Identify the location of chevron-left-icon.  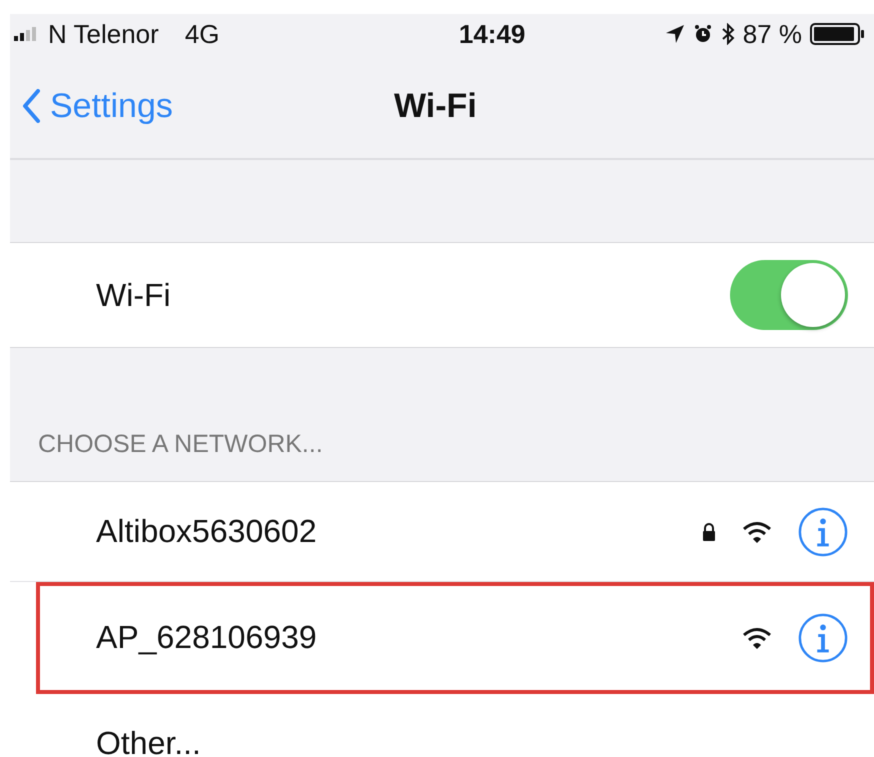
(31, 106).